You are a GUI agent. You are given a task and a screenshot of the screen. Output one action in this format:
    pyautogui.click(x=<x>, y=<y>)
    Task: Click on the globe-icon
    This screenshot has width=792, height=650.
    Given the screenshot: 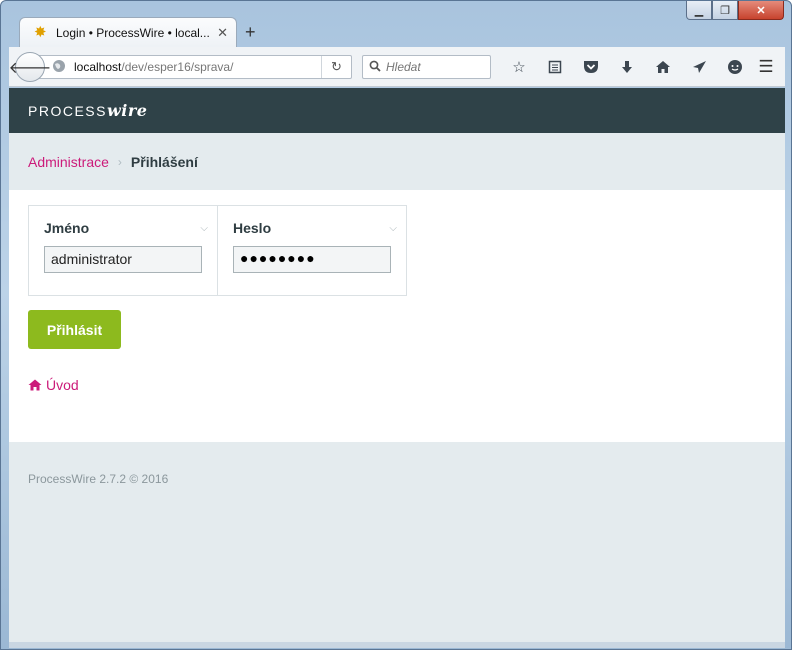 What is the action you would take?
    pyautogui.click(x=59, y=67)
    